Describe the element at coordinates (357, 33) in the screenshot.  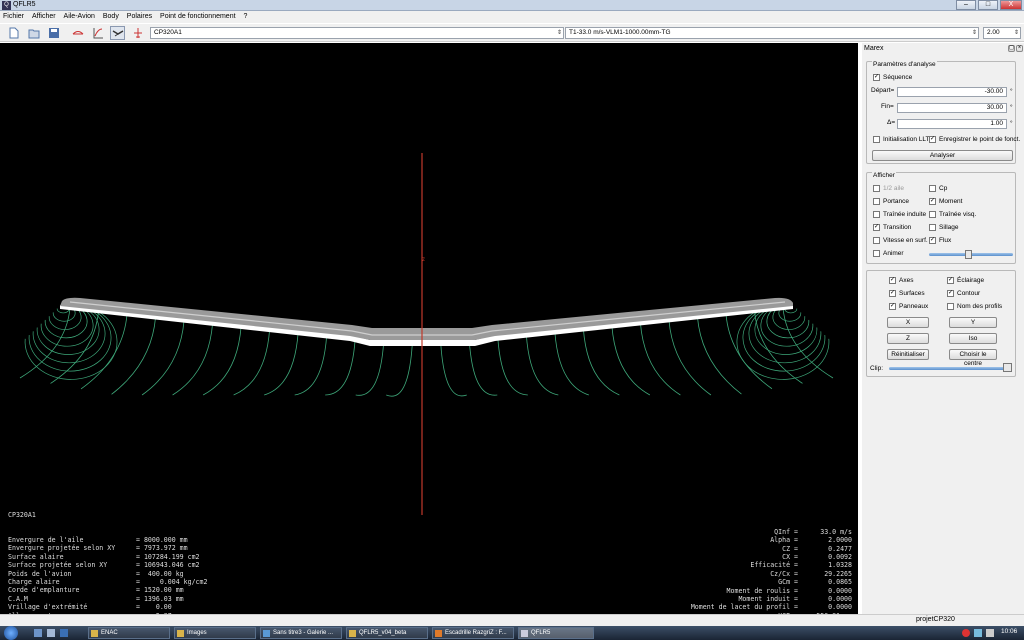
I see `plane-select: CP320A1 ⇕` at that location.